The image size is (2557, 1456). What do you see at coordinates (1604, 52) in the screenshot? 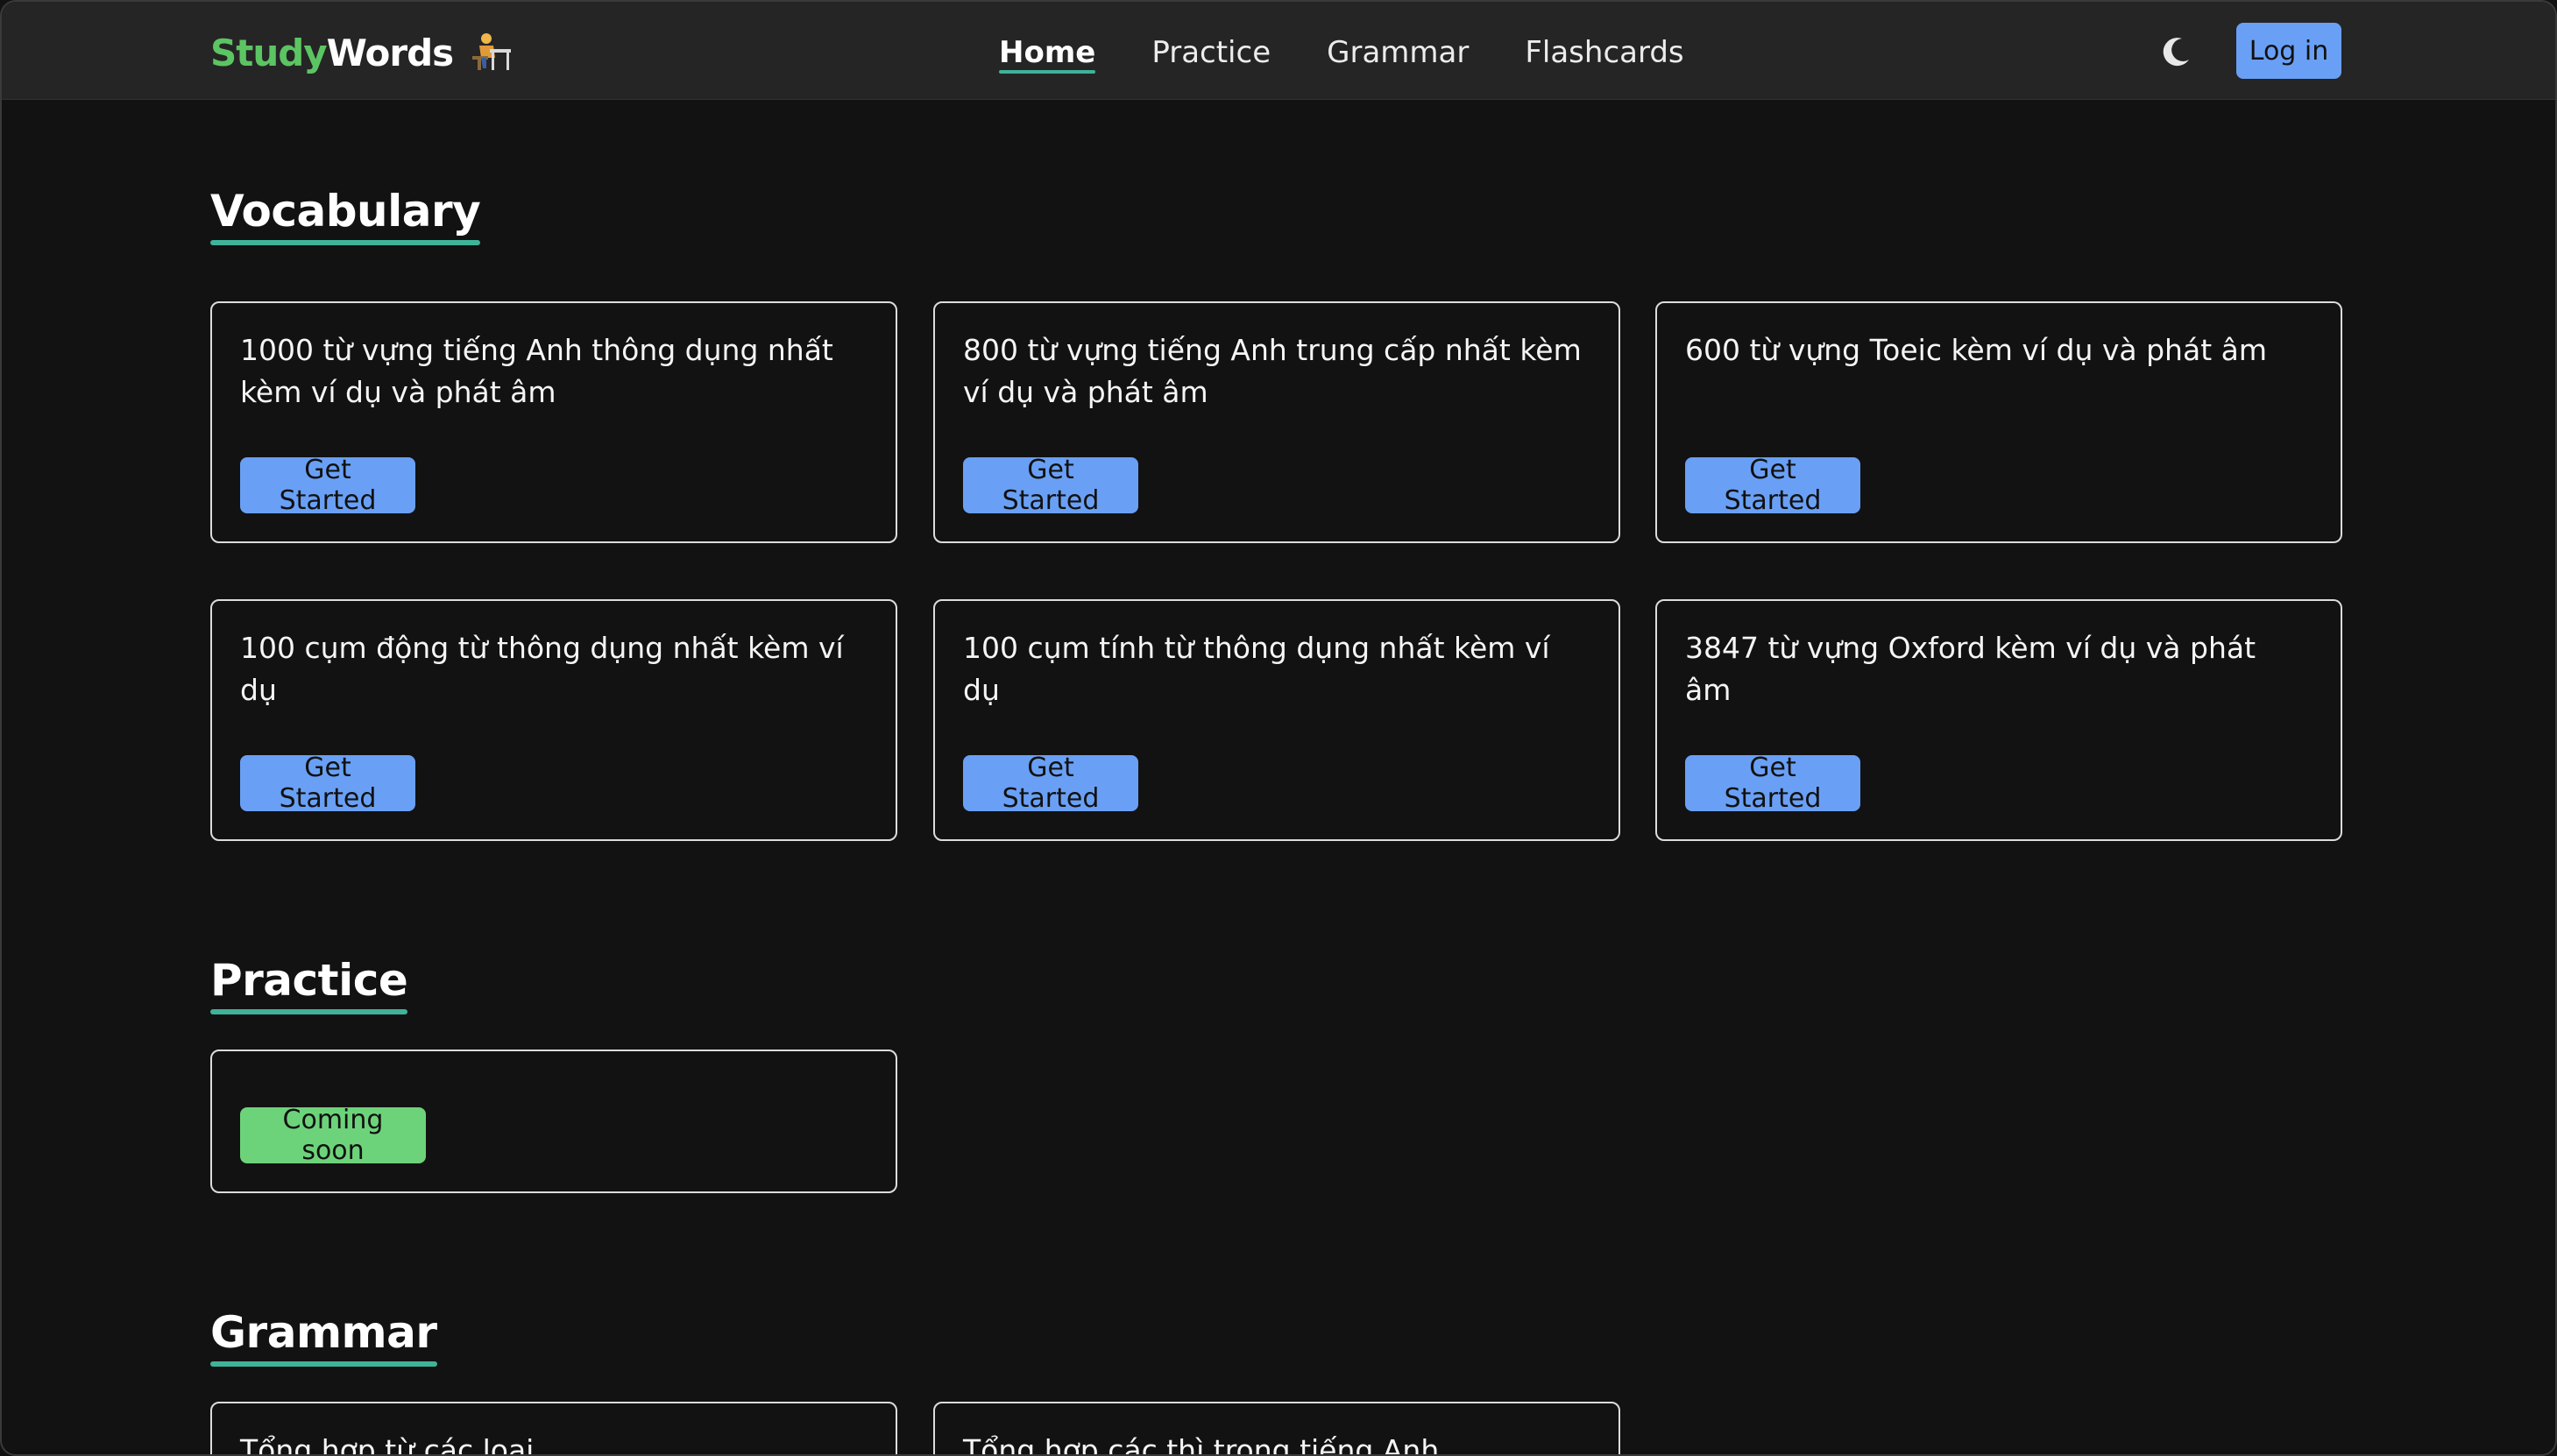
I see `nav-flashcards: Flashcards` at bounding box center [1604, 52].